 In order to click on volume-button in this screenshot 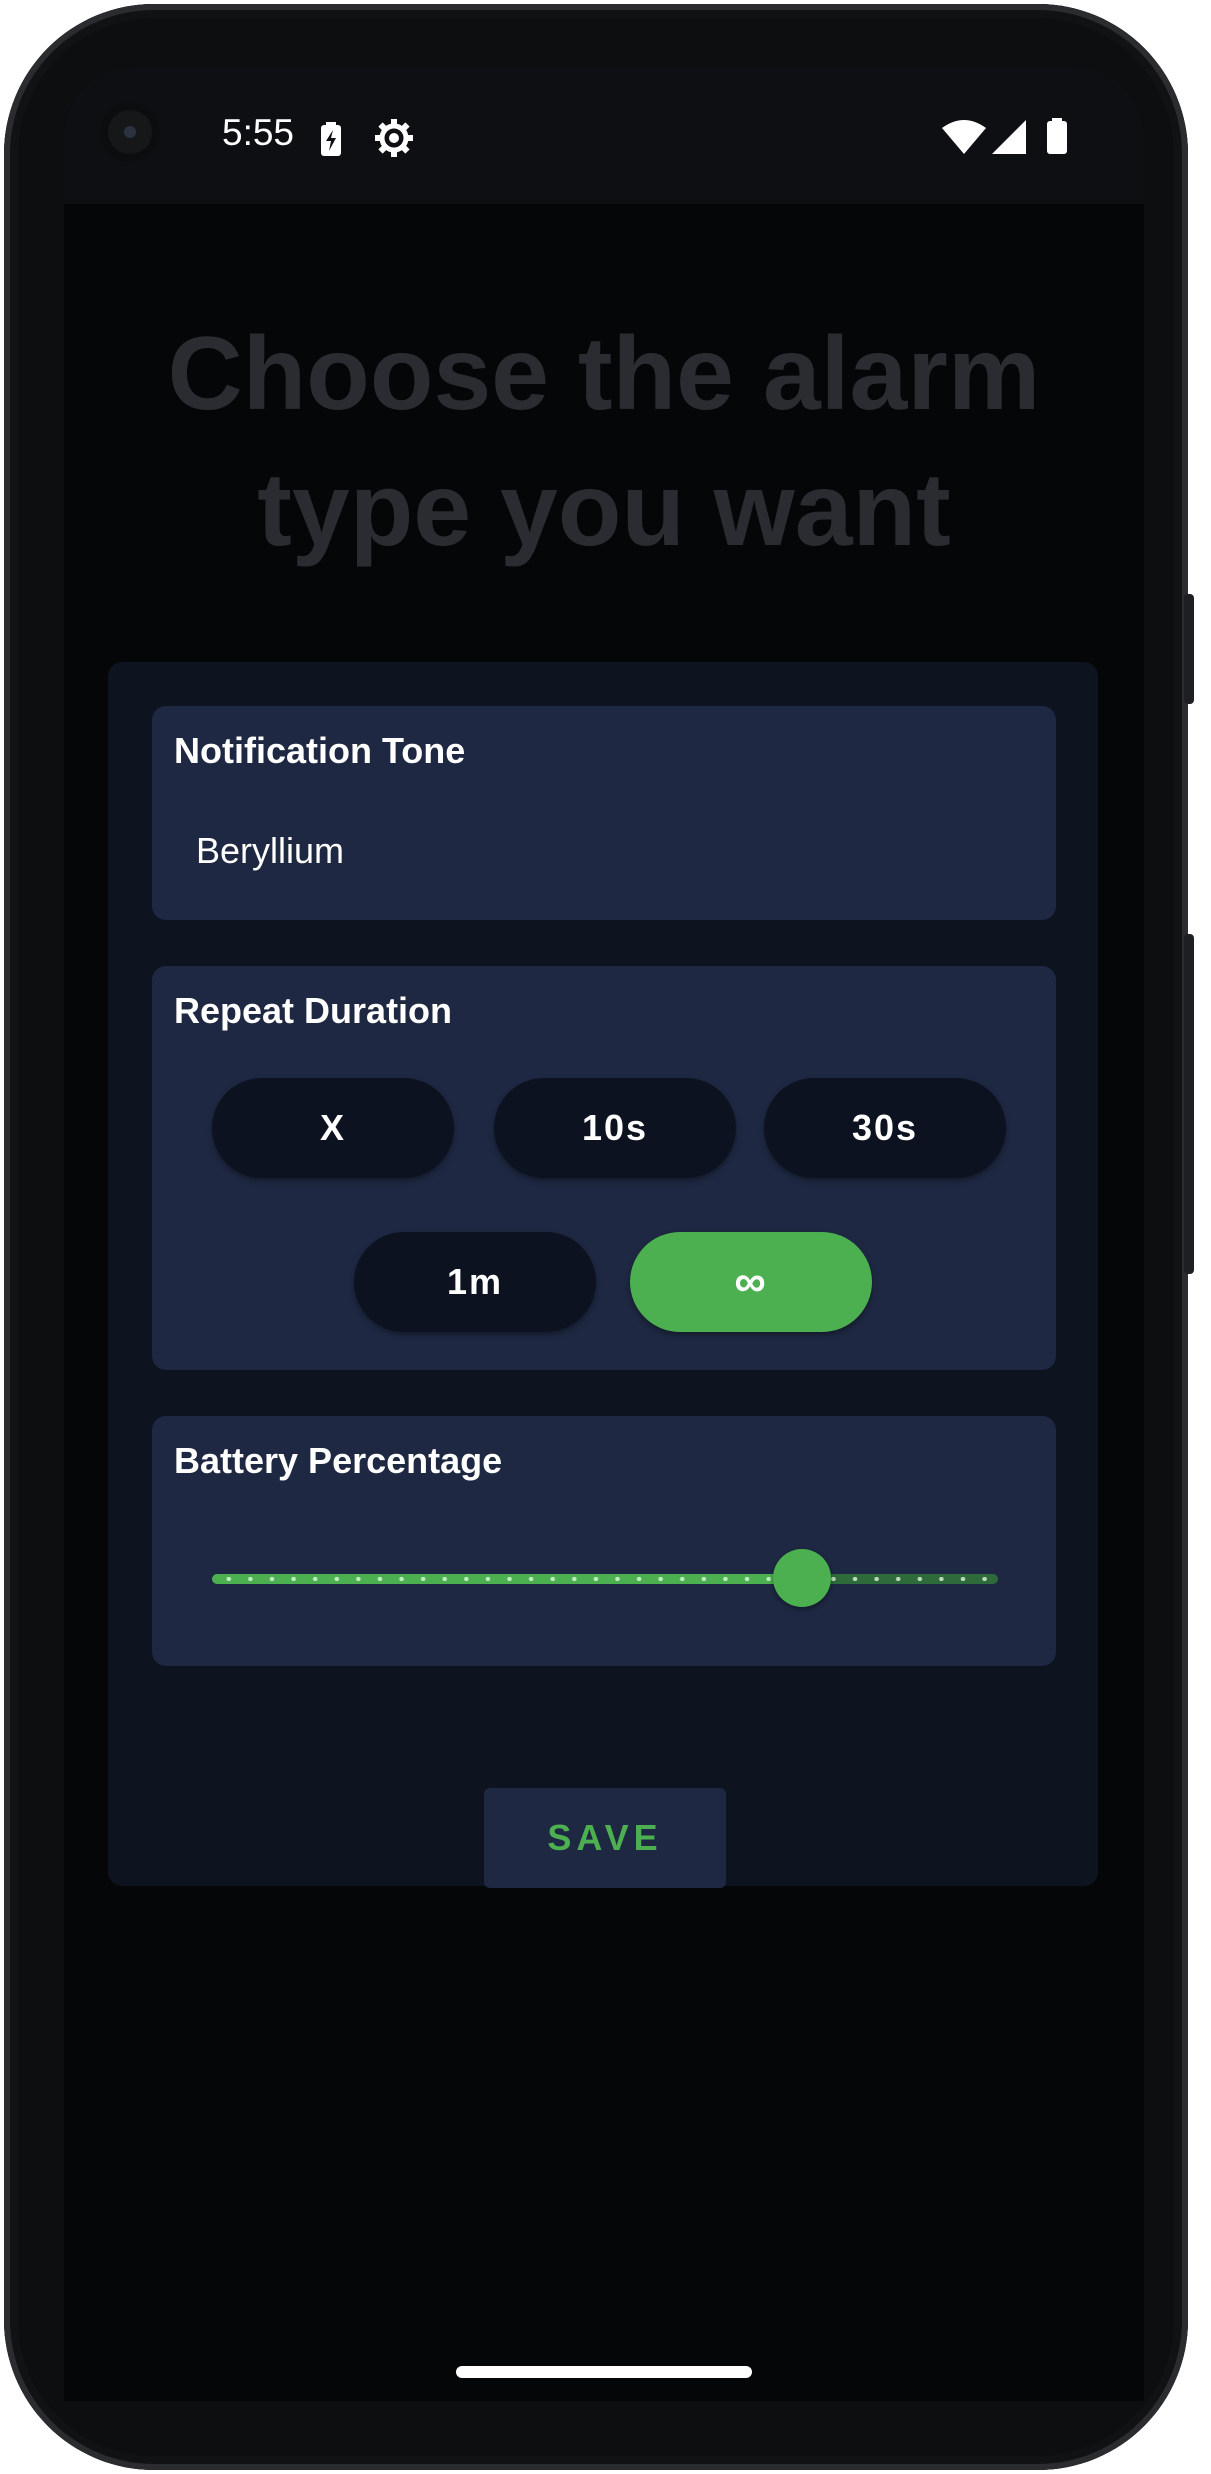, I will do `click(1189, 1104)`.